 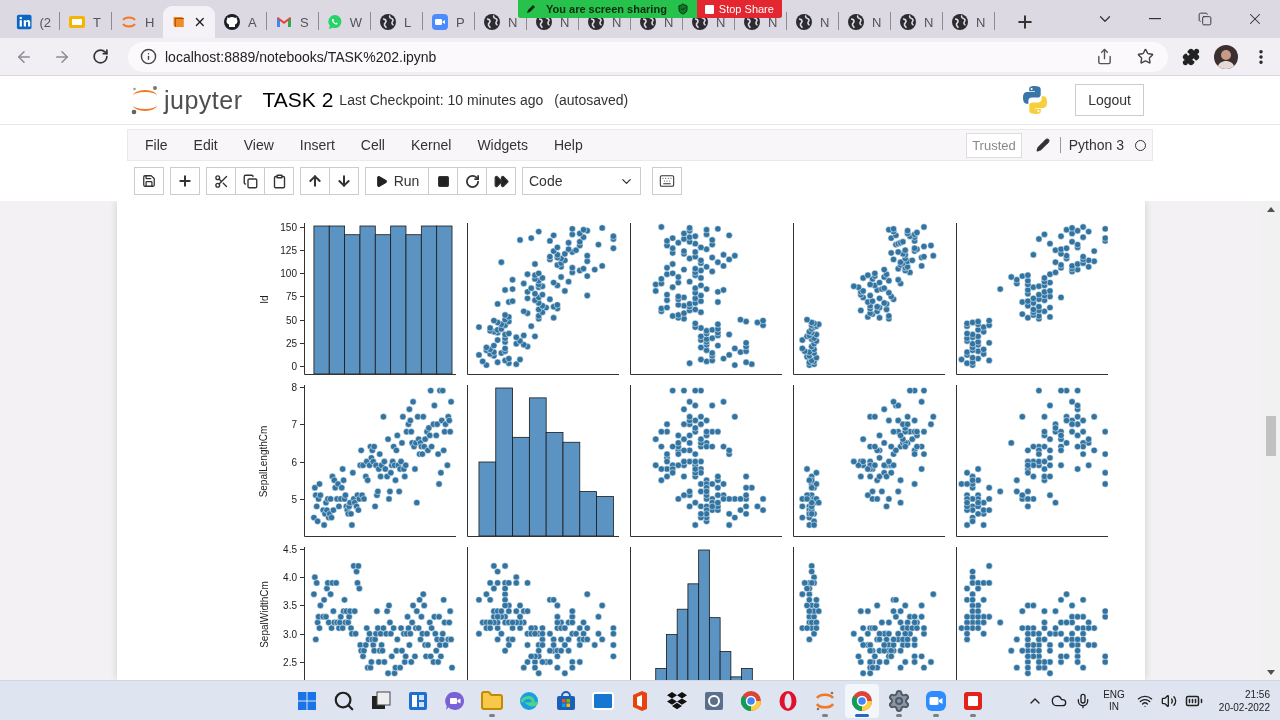 I want to click on axis-tick-label: 4.0, so click(x=290, y=577).